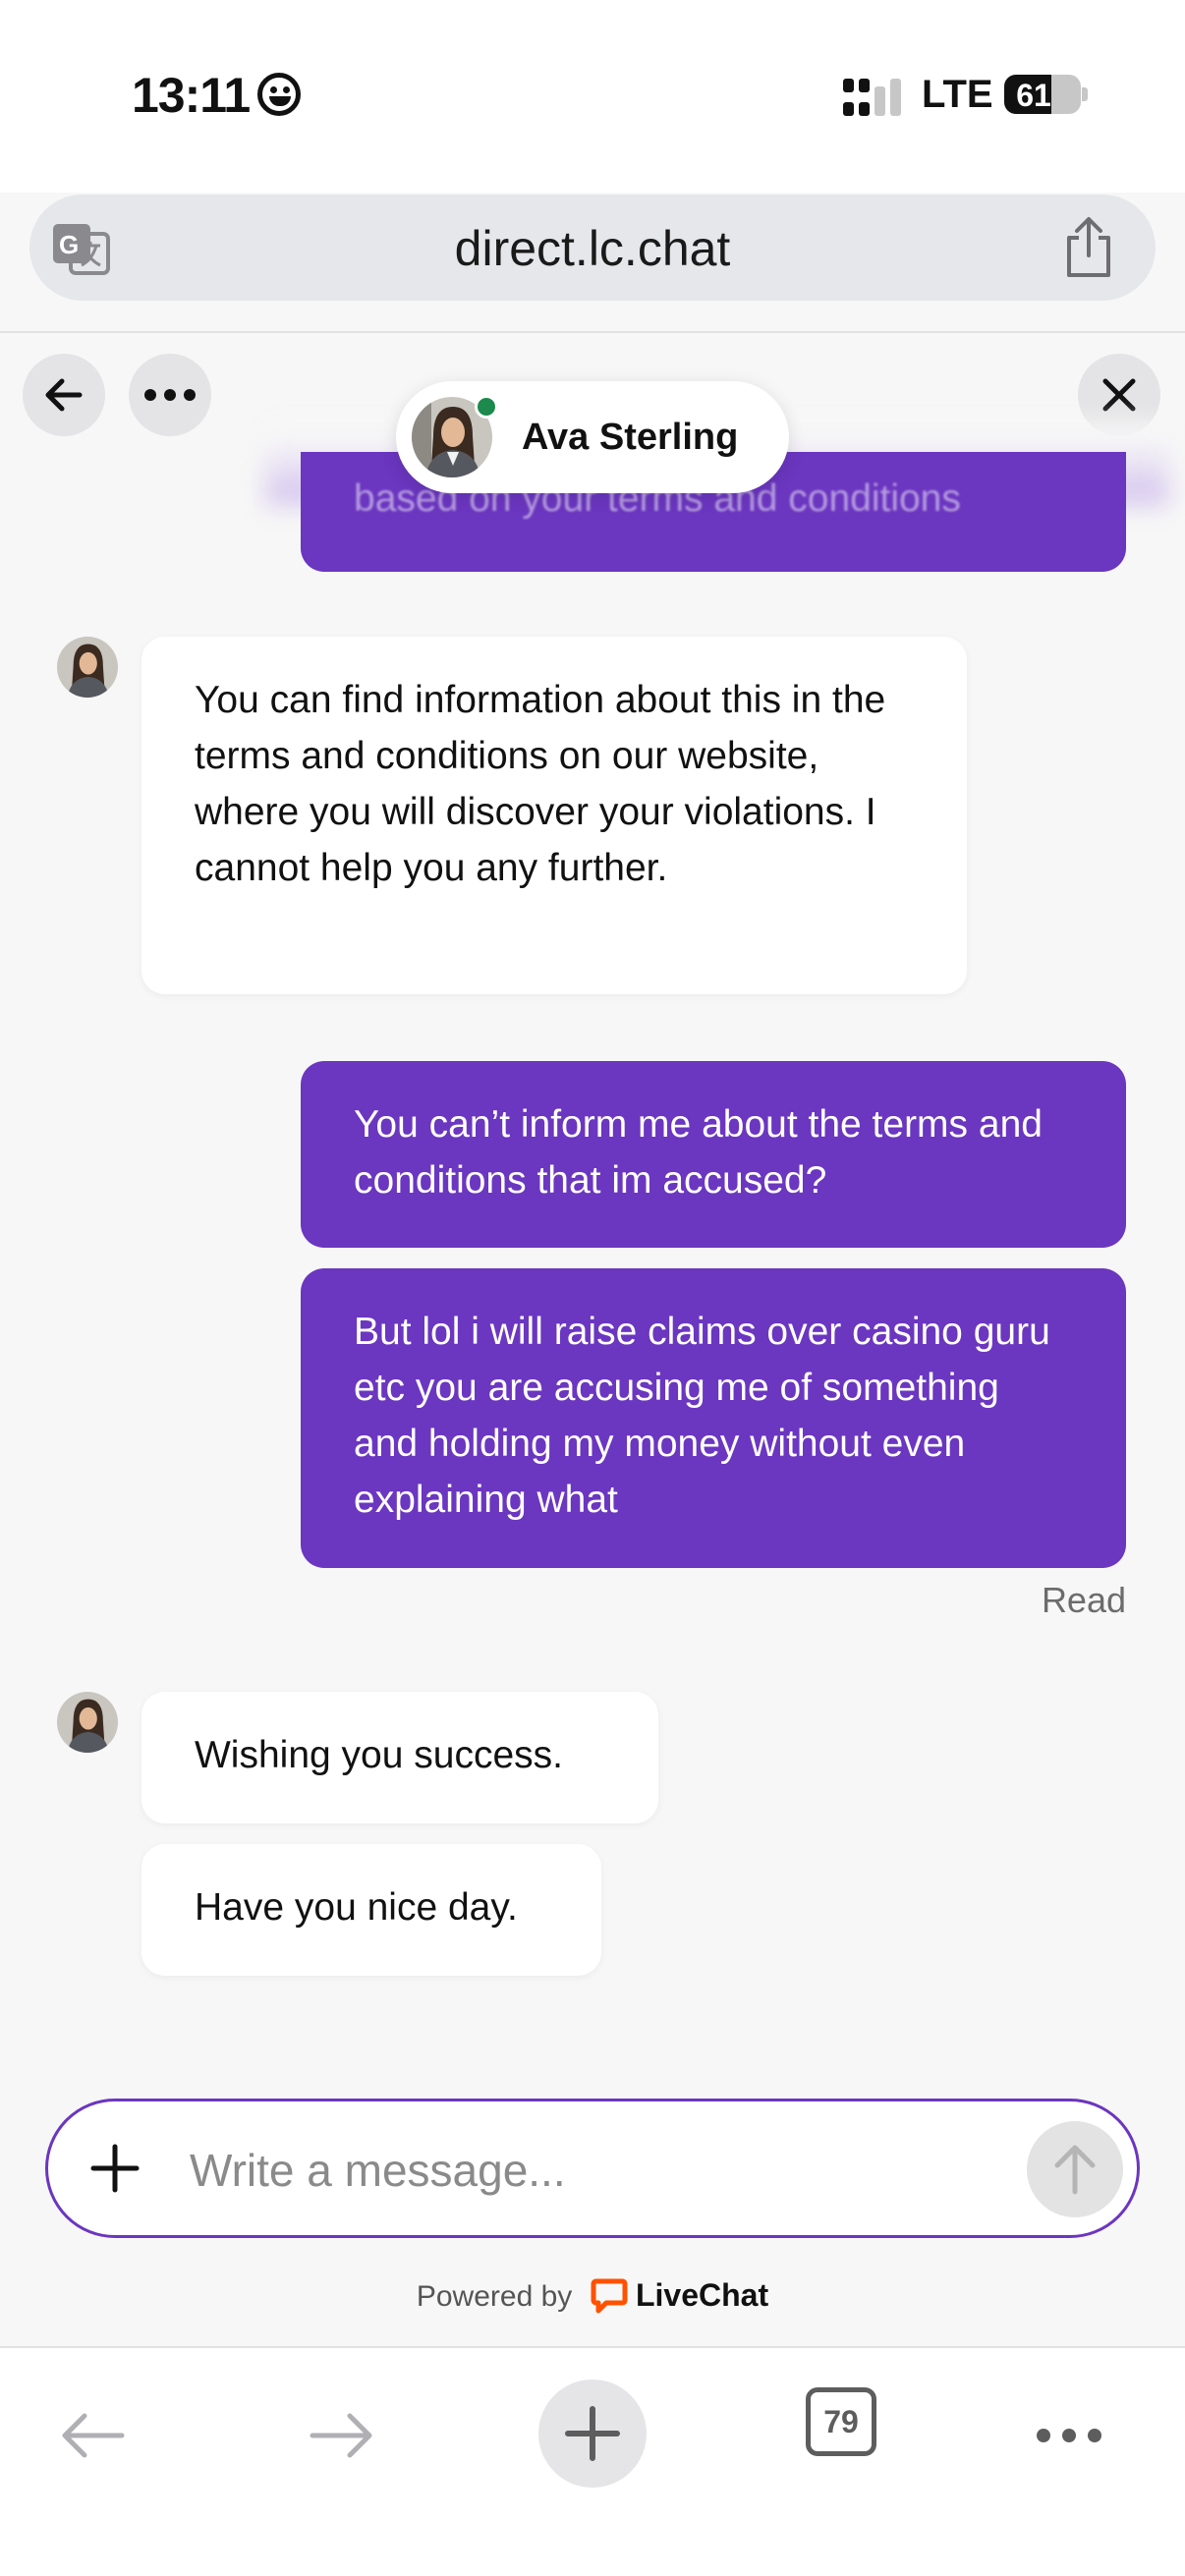  Describe the element at coordinates (115, 2168) in the screenshot. I see `attach-plus-icon` at that location.